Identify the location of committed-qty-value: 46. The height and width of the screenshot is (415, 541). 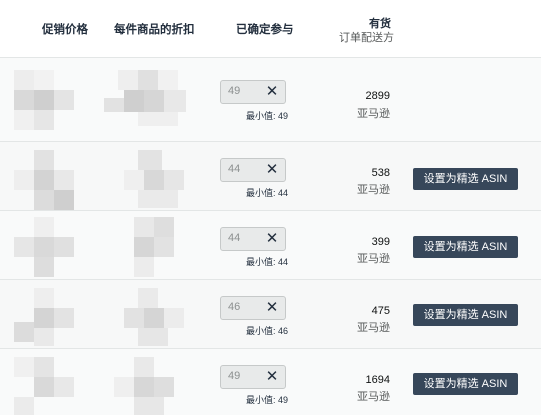
(234, 307).